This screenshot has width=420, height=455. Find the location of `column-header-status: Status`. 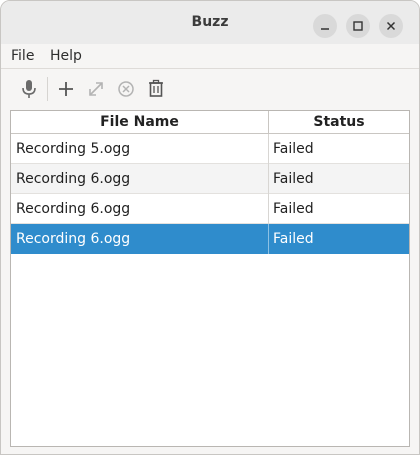

column-header-status: Status is located at coordinates (339, 122).